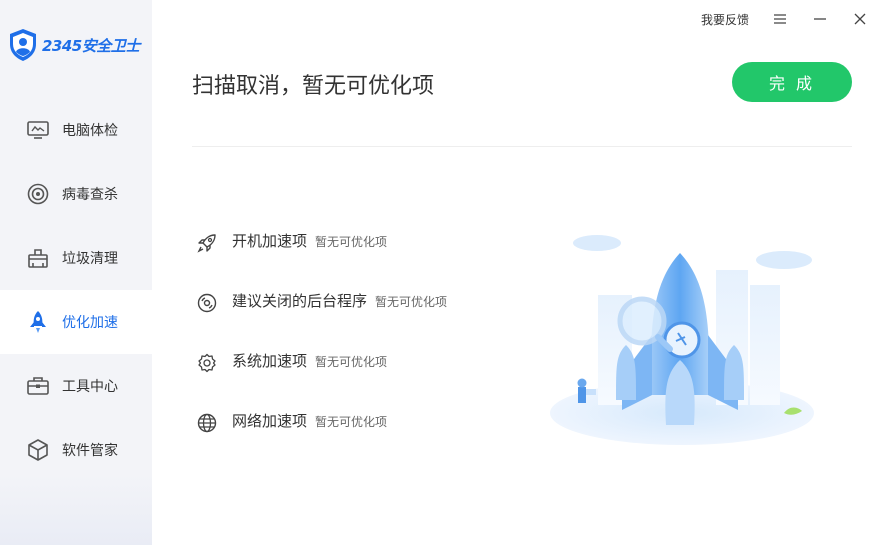 The height and width of the screenshot is (545, 883). What do you see at coordinates (90, 131) in the screenshot?
I see `sidebar-item-label: 电脑体检` at bounding box center [90, 131].